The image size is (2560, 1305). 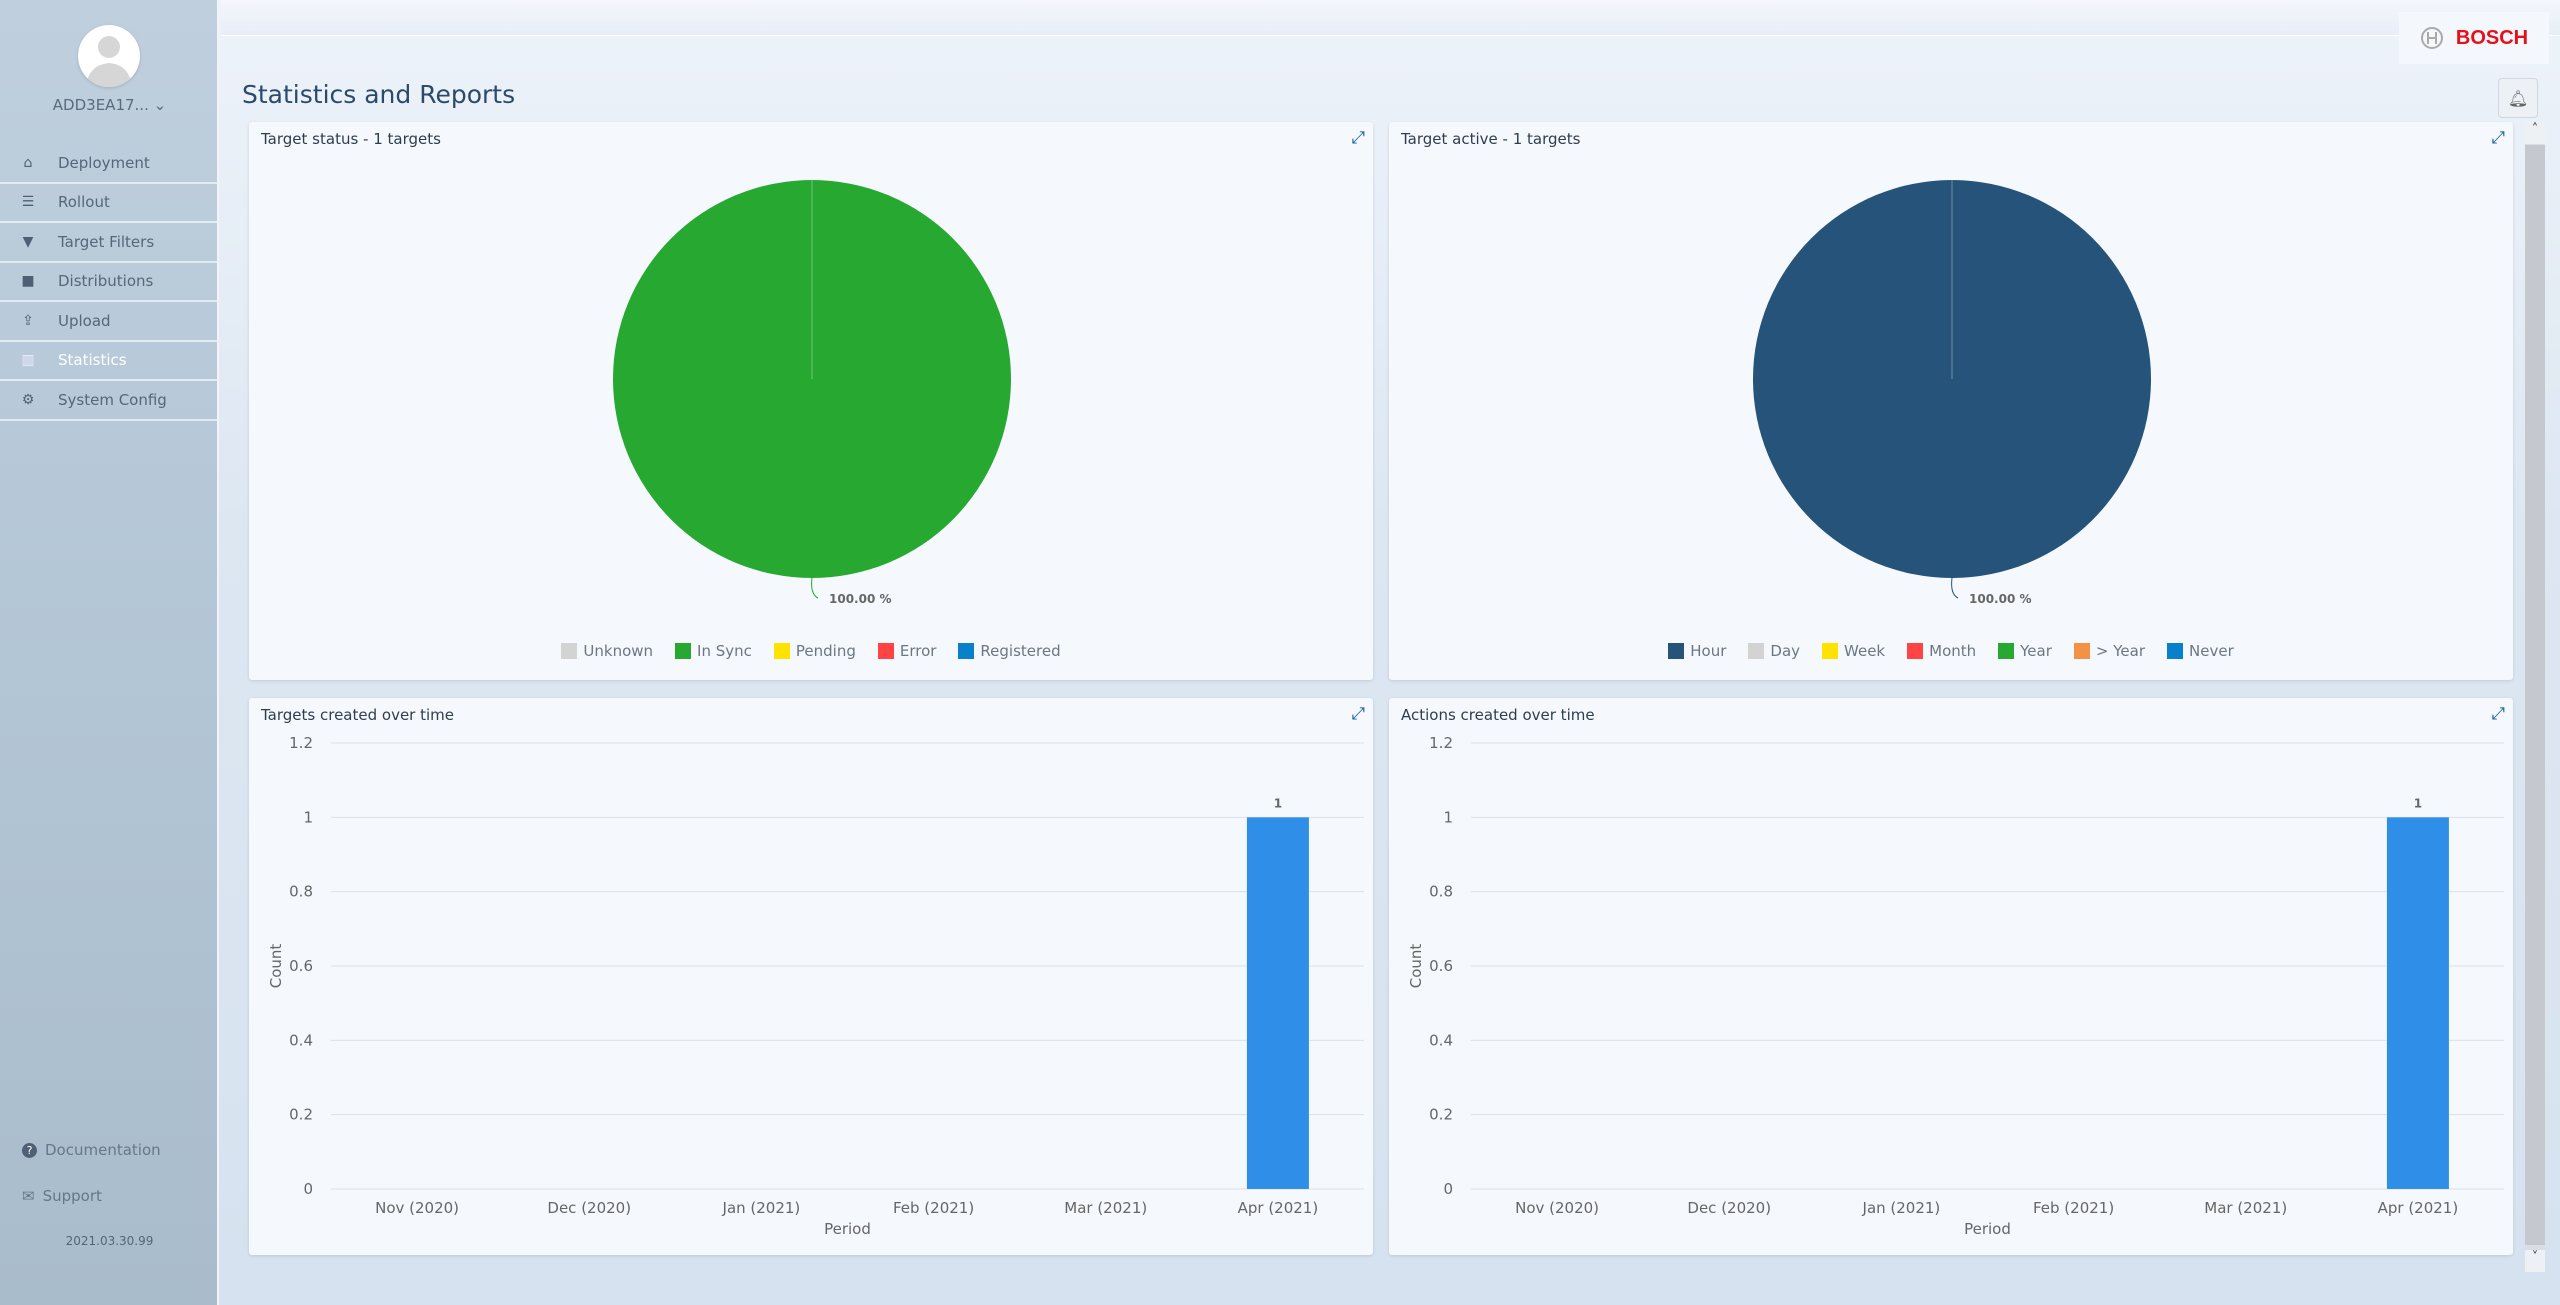 I want to click on legend-label: Registered, so click(x=1020, y=651).